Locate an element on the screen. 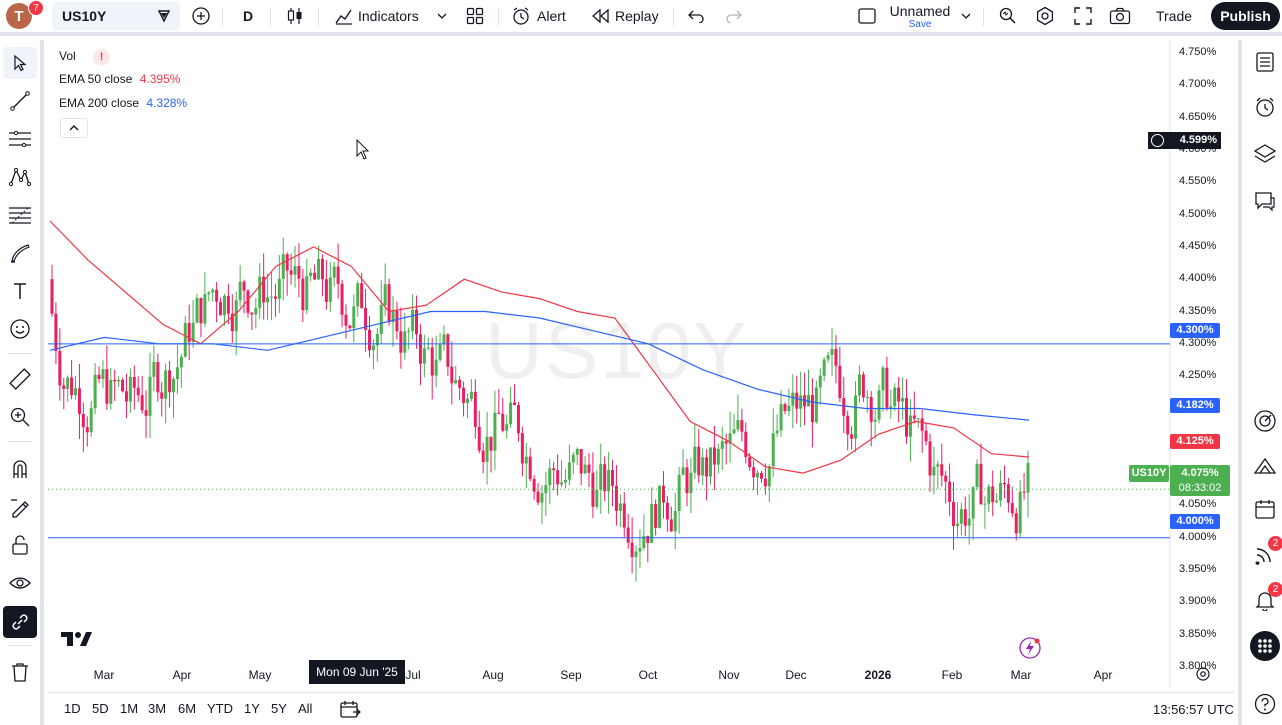 This screenshot has width=1282, height=725. object-tree-layers-icon is located at coordinates (1265, 154).